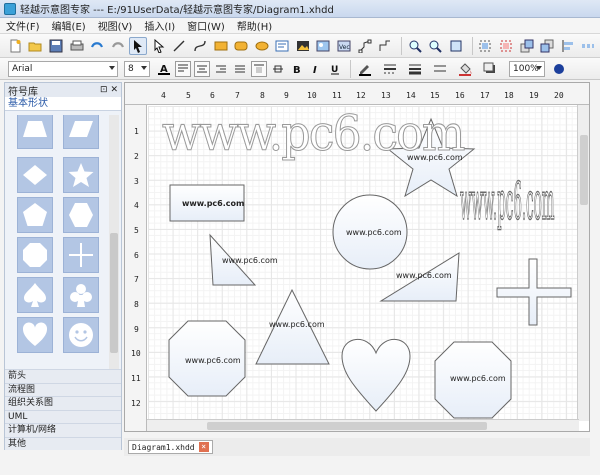 The height and width of the screenshot is (475, 600). Describe the element at coordinates (81, 335) in the screenshot. I see `shape-smiley` at that location.